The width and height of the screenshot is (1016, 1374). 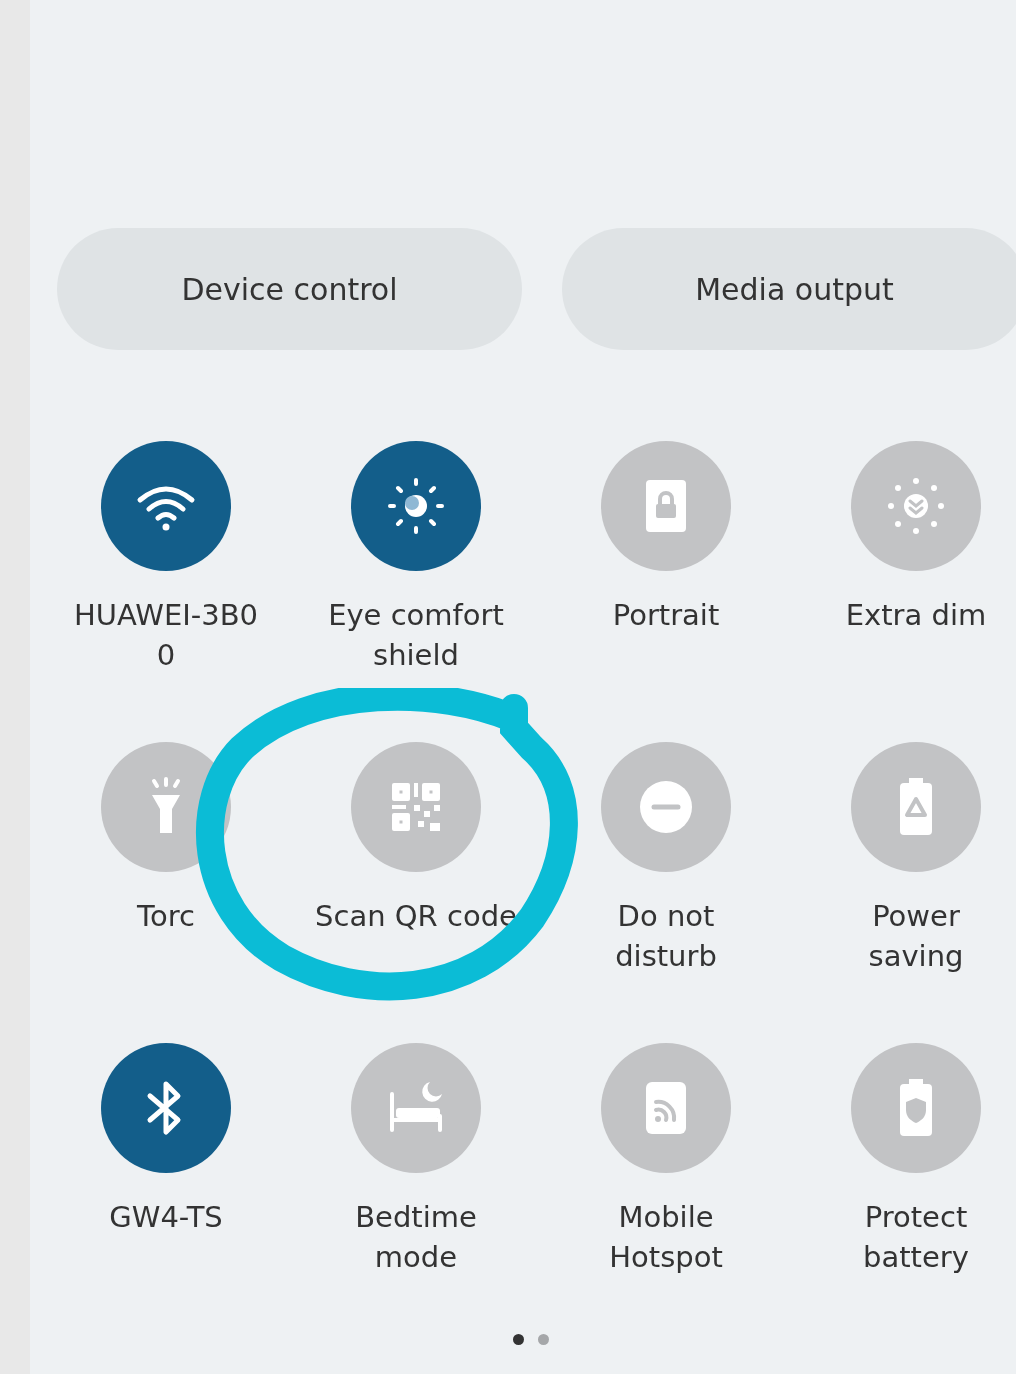 I want to click on toggle-label: Do not disturb, so click(x=666, y=936).